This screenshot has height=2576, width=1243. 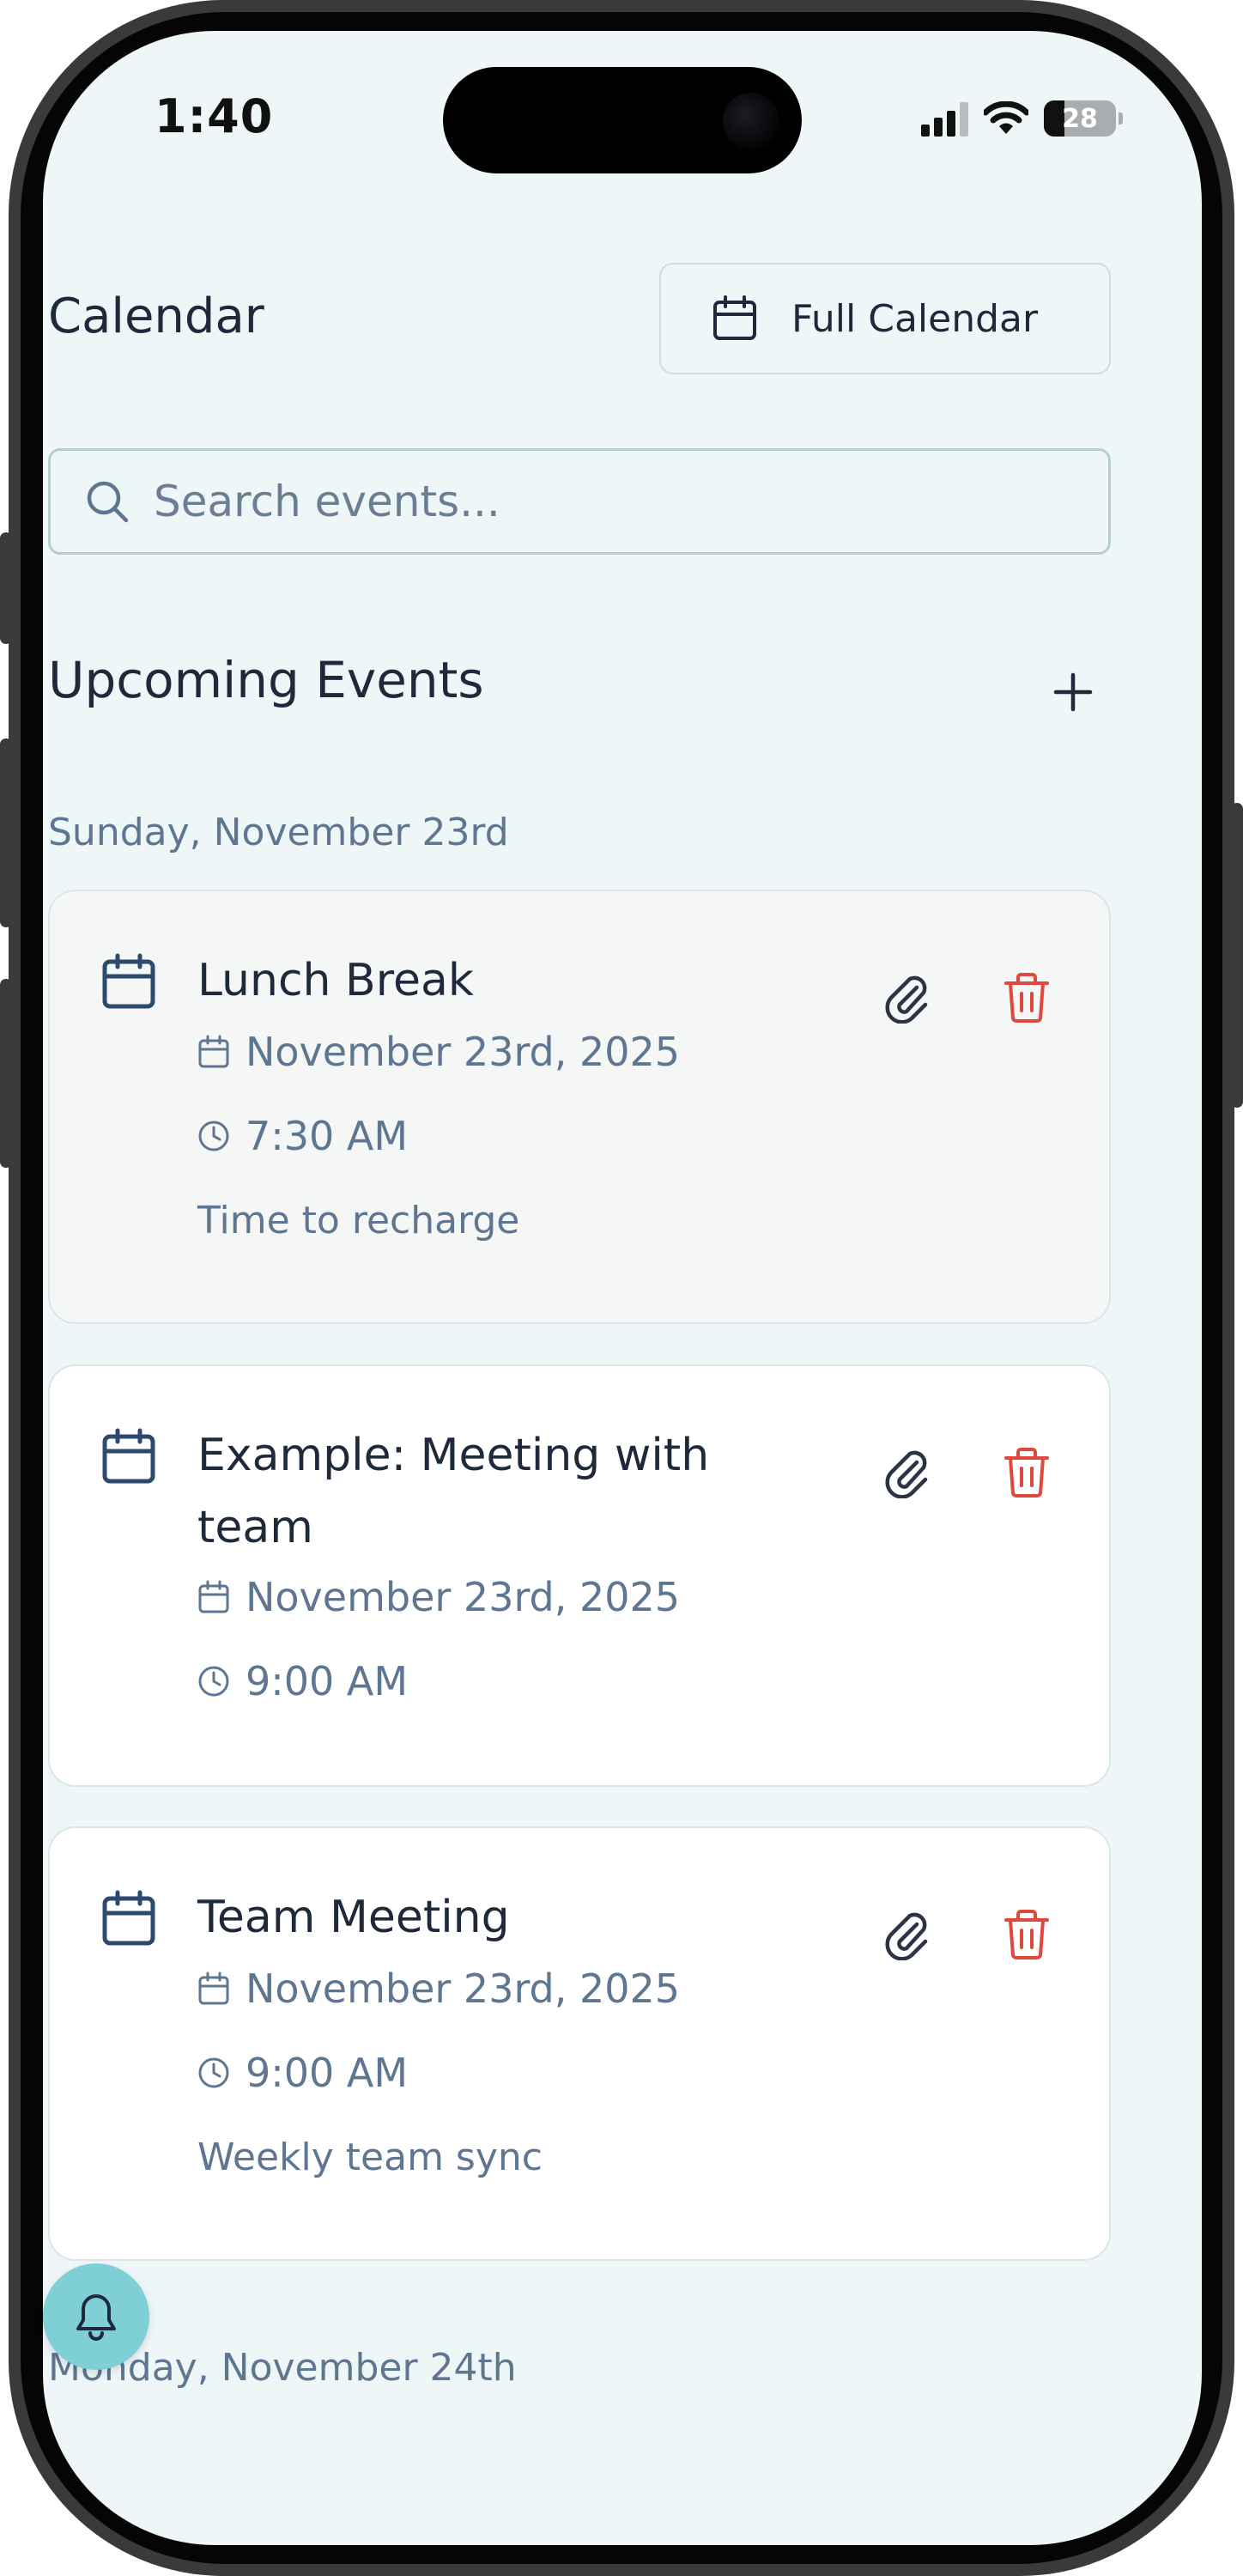 I want to click on action-button, so click(x=6, y=588).